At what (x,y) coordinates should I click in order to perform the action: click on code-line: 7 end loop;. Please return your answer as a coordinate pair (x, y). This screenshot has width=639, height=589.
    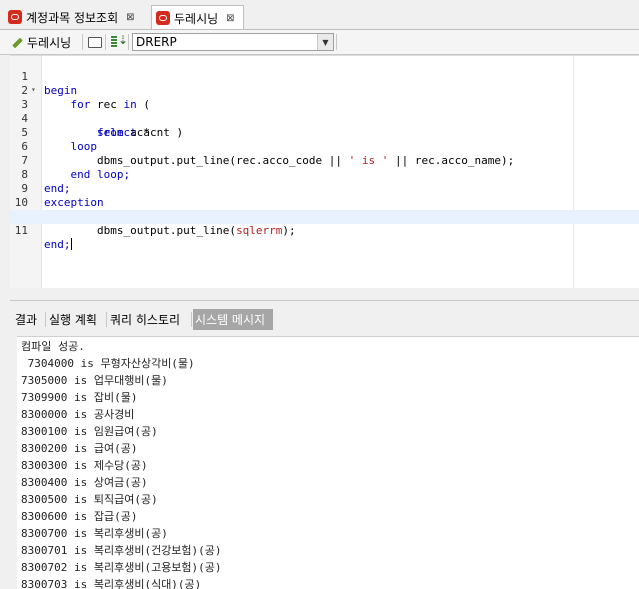
    Looking at the image, I should click on (324, 160).